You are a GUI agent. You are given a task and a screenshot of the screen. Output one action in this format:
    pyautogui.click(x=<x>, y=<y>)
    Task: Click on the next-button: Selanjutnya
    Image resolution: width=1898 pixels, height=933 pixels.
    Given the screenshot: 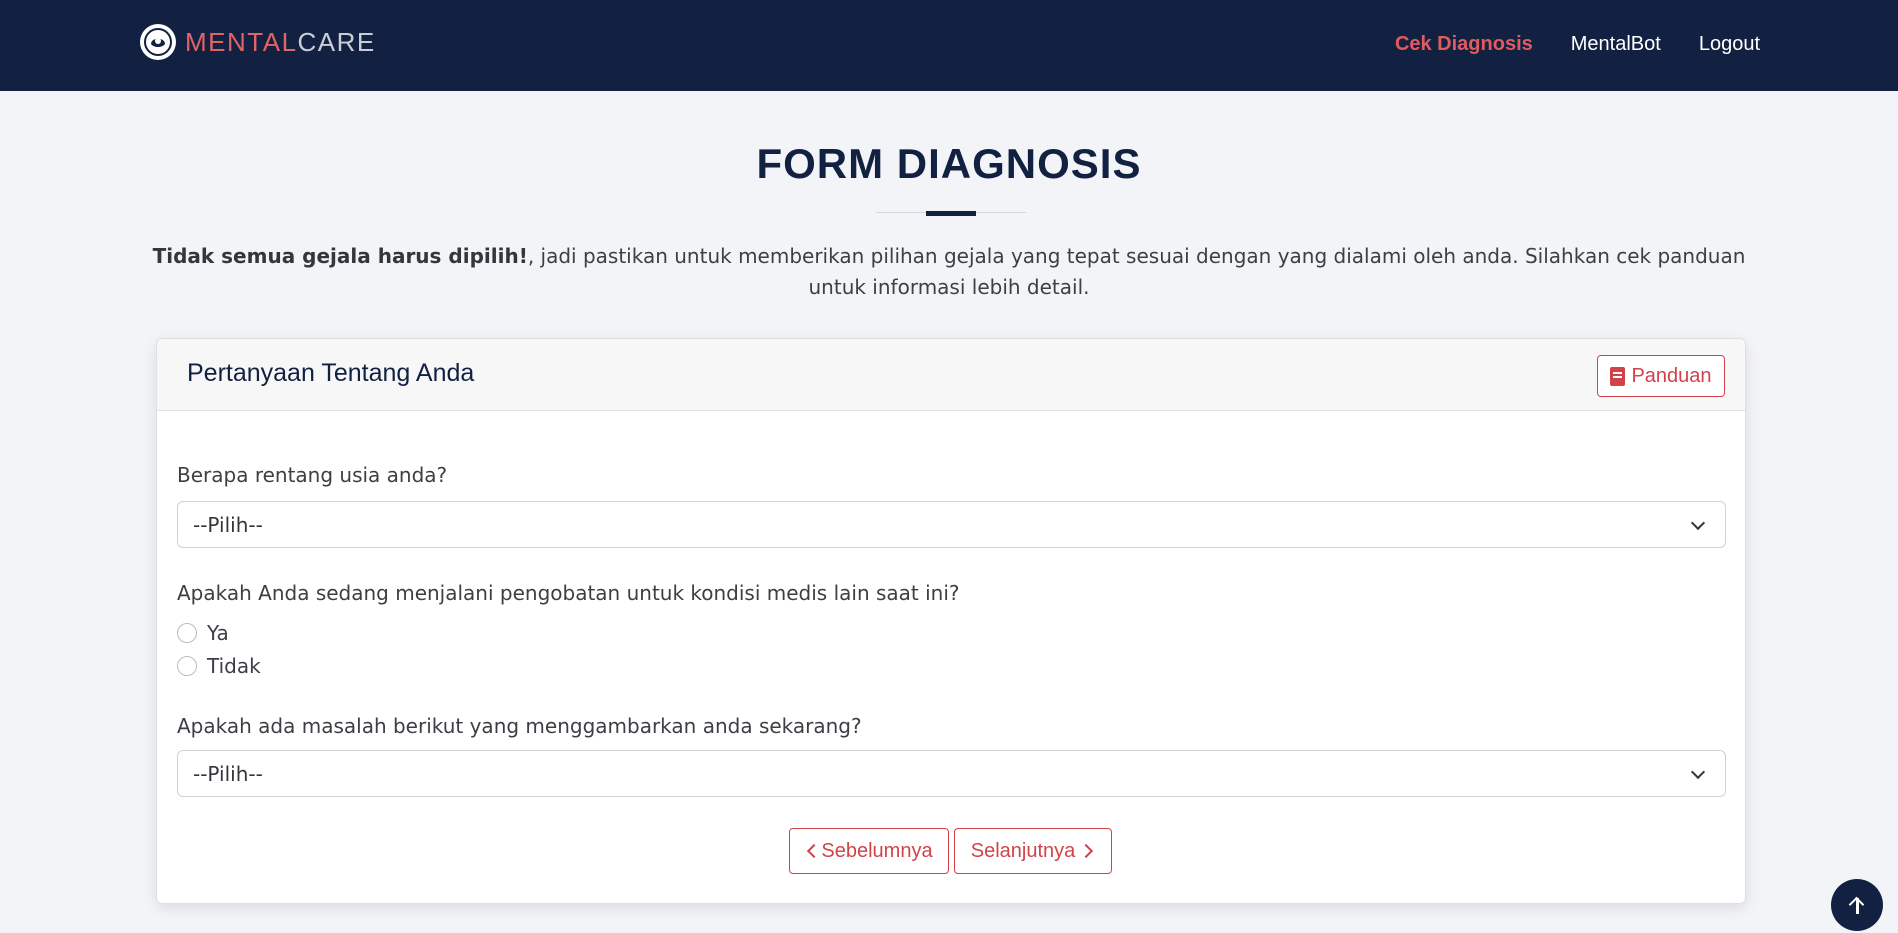 What is the action you would take?
    pyautogui.click(x=1033, y=851)
    